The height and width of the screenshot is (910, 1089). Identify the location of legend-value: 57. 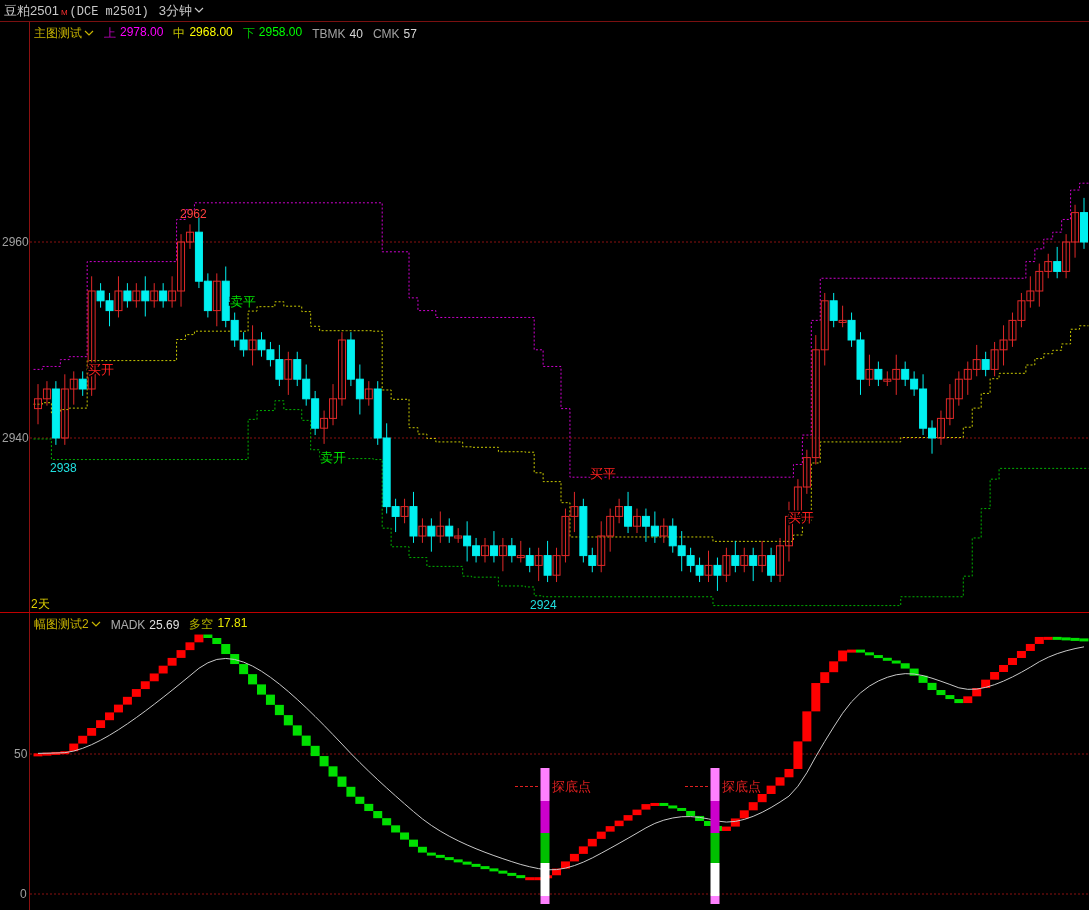
(410, 33).